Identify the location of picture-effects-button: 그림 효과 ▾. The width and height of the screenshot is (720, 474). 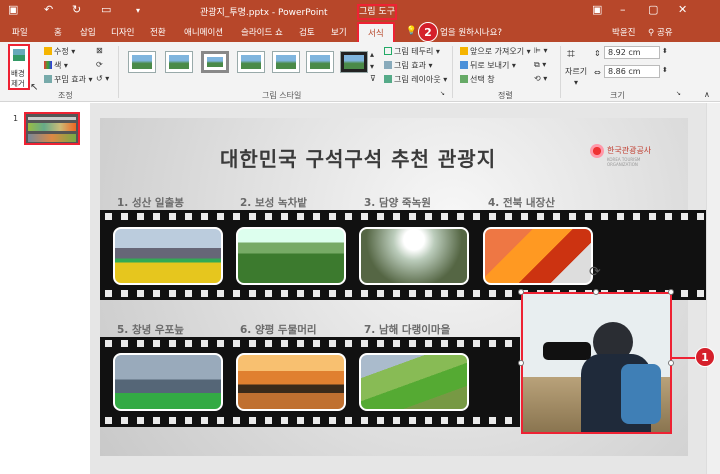
(408, 65).